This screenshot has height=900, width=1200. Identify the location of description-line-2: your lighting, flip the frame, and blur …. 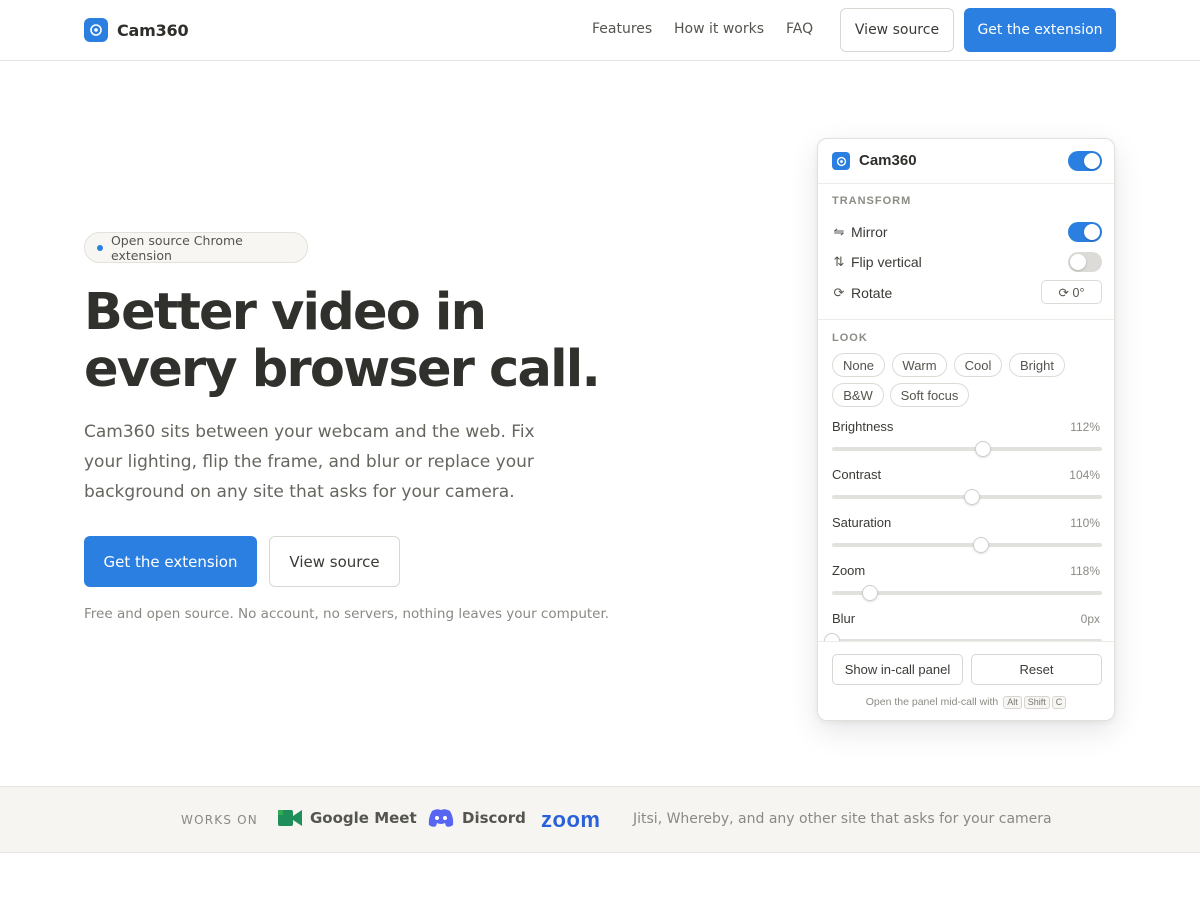
(309, 462).